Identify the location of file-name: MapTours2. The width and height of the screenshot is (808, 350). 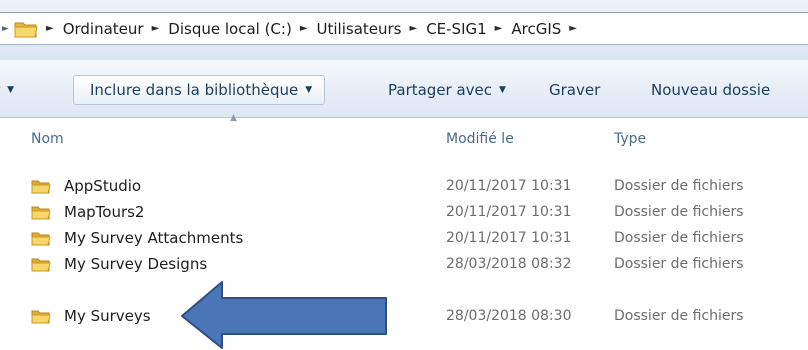
(104, 212).